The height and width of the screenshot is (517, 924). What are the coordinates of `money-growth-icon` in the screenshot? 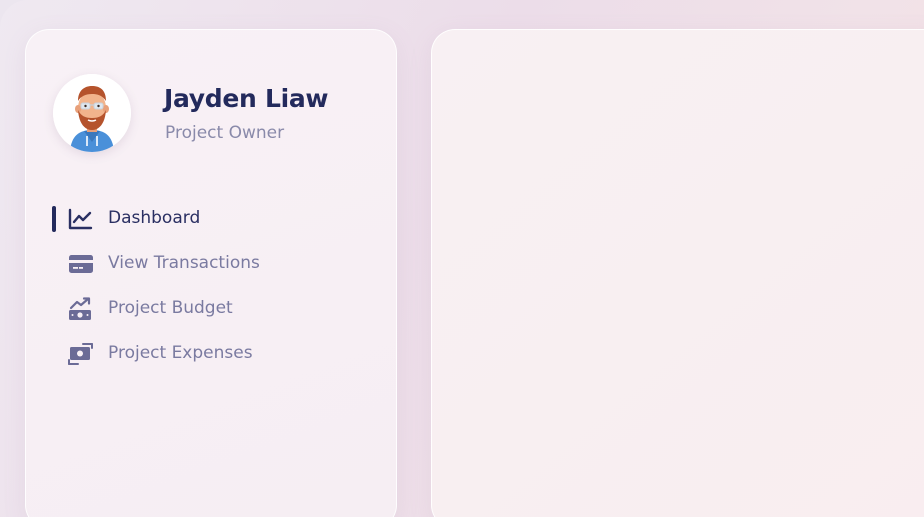 It's located at (81, 309).